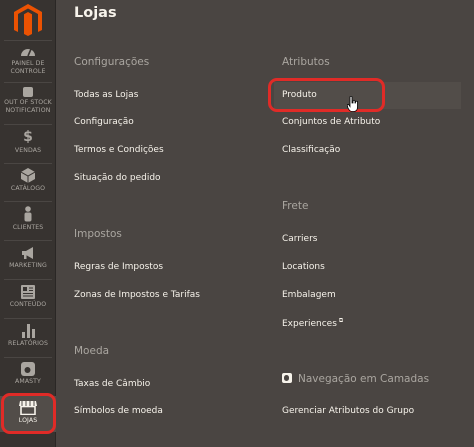 The image size is (474, 447). Describe the element at coordinates (28, 265) in the screenshot. I see `sidebar-item-label: MARKETING` at that location.